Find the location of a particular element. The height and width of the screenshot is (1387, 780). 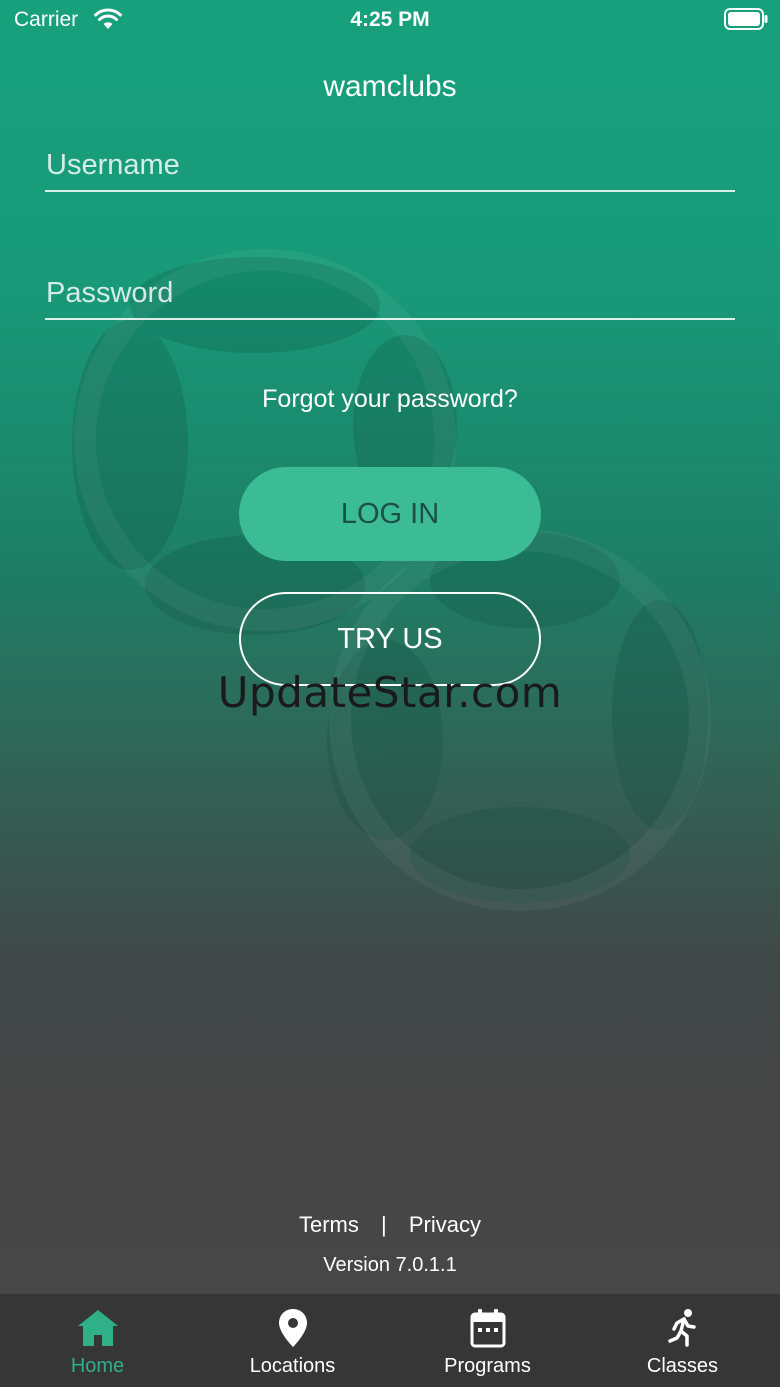

battery-icon is located at coordinates (746, 19).